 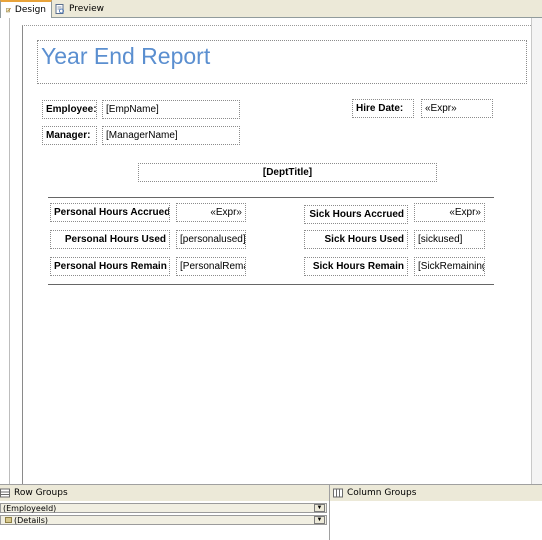 What do you see at coordinates (271, 197) in the screenshot?
I see `top-divider-line` at bounding box center [271, 197].